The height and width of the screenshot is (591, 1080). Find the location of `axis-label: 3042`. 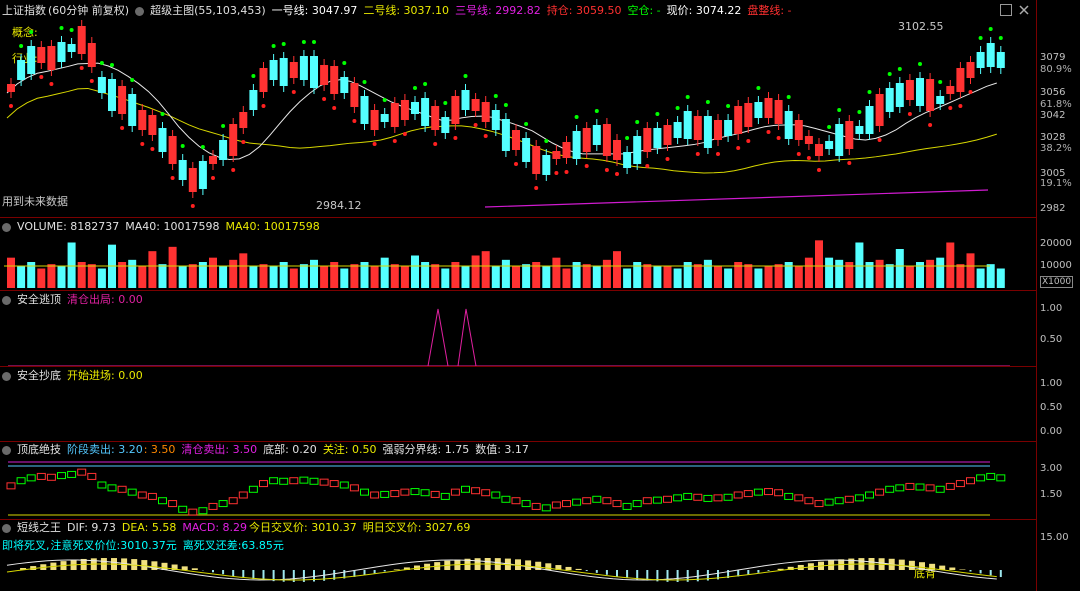

axis-label: 3042 is located at coordinates (1053, 115).